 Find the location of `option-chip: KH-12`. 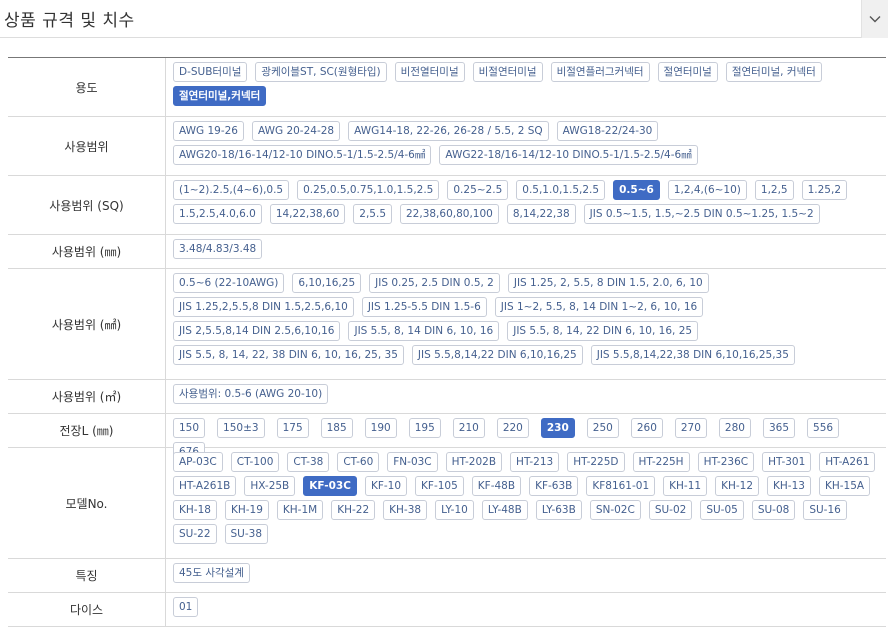

option-chip: KH-12 is located at coordinates (737, 486).